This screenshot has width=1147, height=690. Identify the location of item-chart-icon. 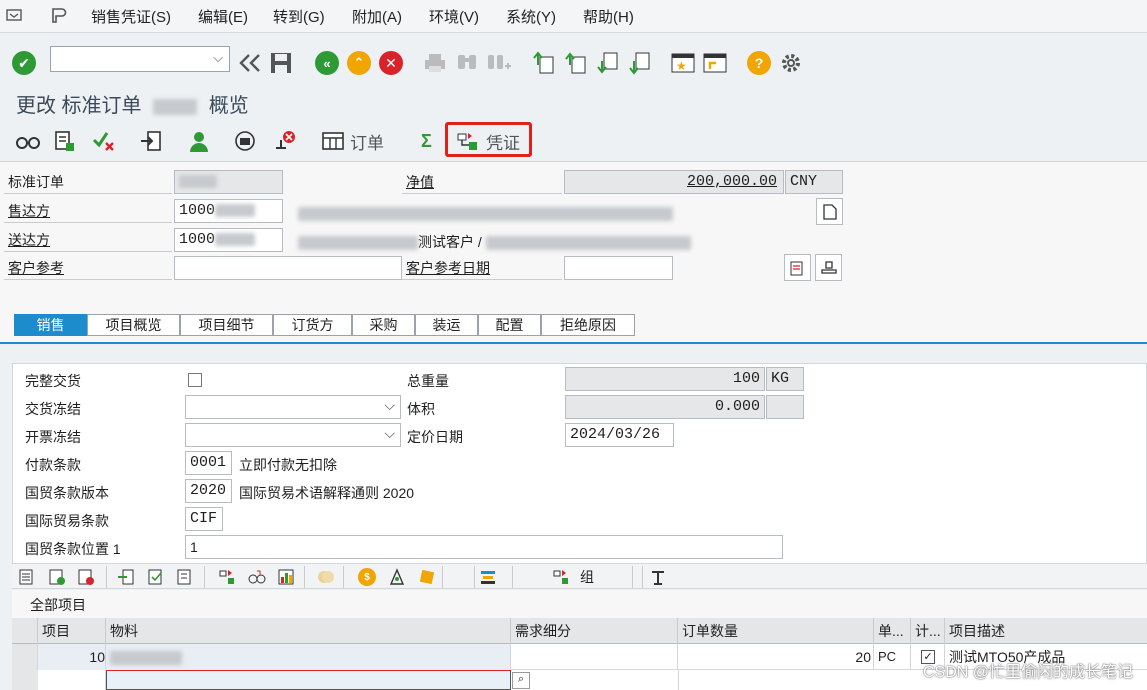
(286, 577).